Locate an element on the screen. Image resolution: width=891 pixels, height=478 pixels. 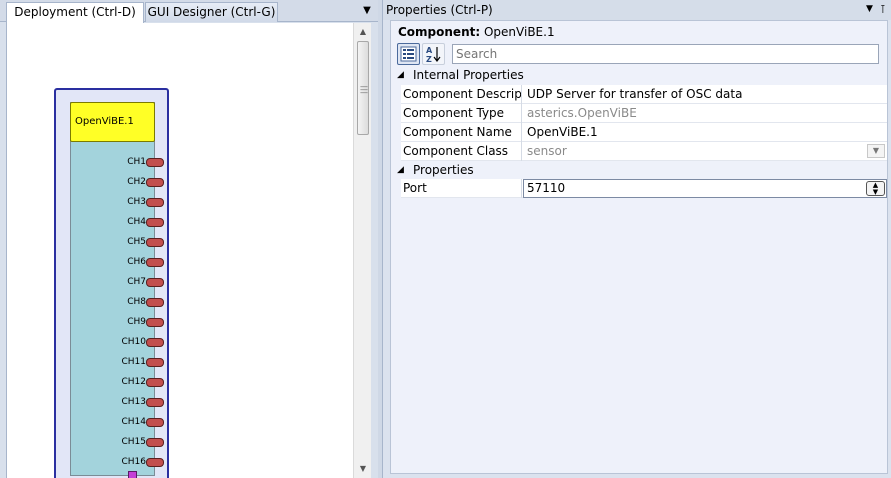
port-label: CH15 is located at coordinates (133, 442).